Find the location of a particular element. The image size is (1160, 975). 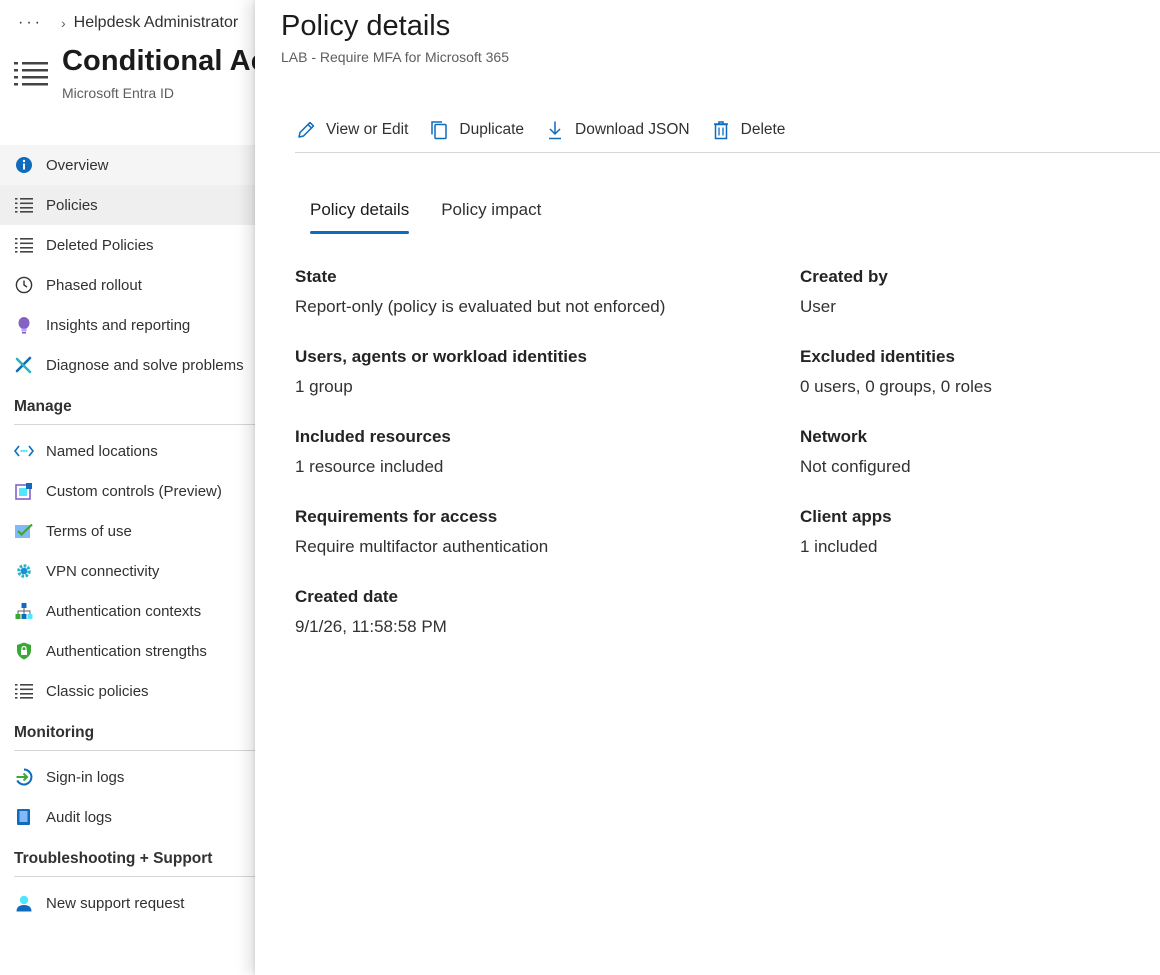

nav-item-label: Sign-in logs is located at coordinates (85, 777).